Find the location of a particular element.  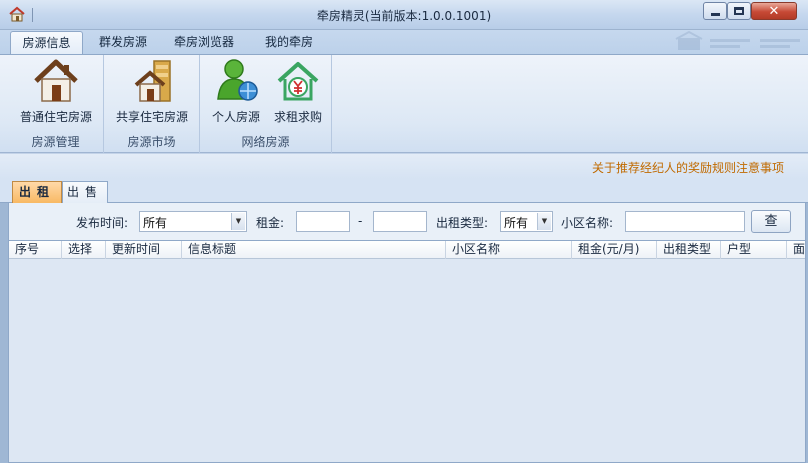

publish-time-label: 发布时间: is located at coordinates (102, 223).